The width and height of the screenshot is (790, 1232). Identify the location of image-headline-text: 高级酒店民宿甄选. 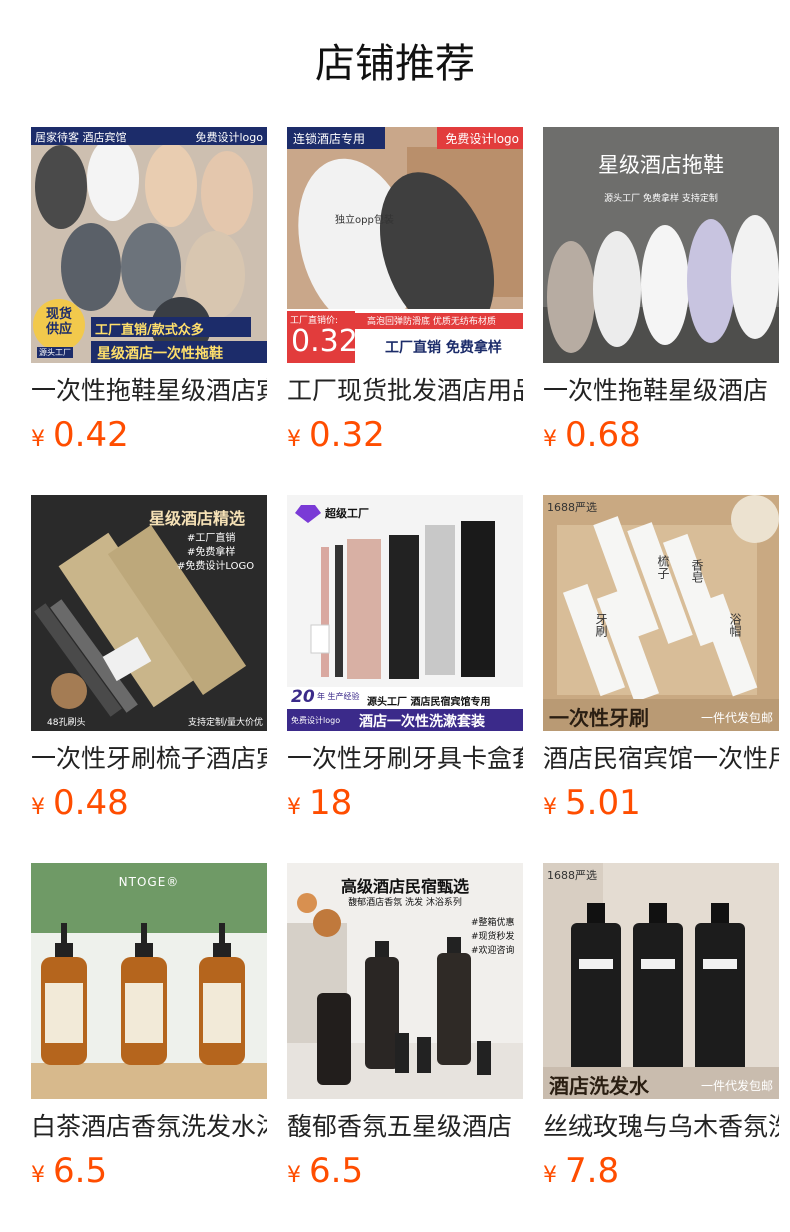
(404, 886).